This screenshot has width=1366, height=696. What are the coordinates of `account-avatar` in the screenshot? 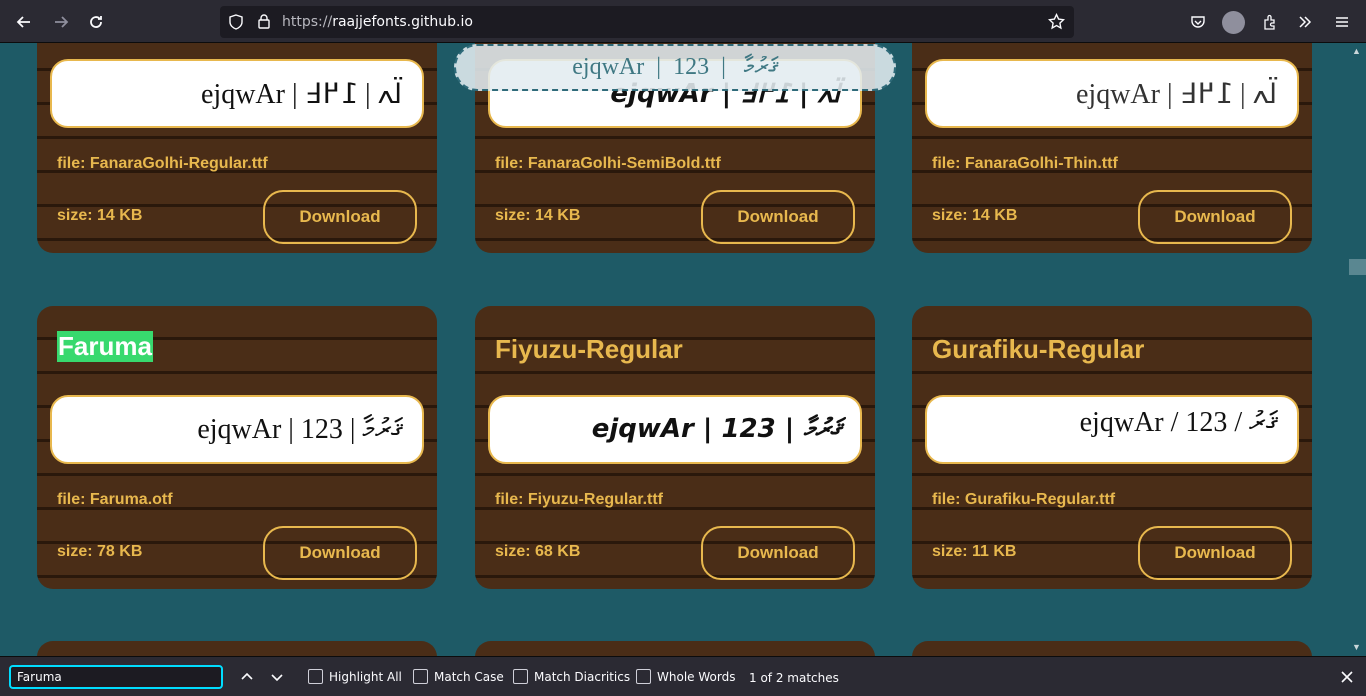 It's located at (1233, 22).